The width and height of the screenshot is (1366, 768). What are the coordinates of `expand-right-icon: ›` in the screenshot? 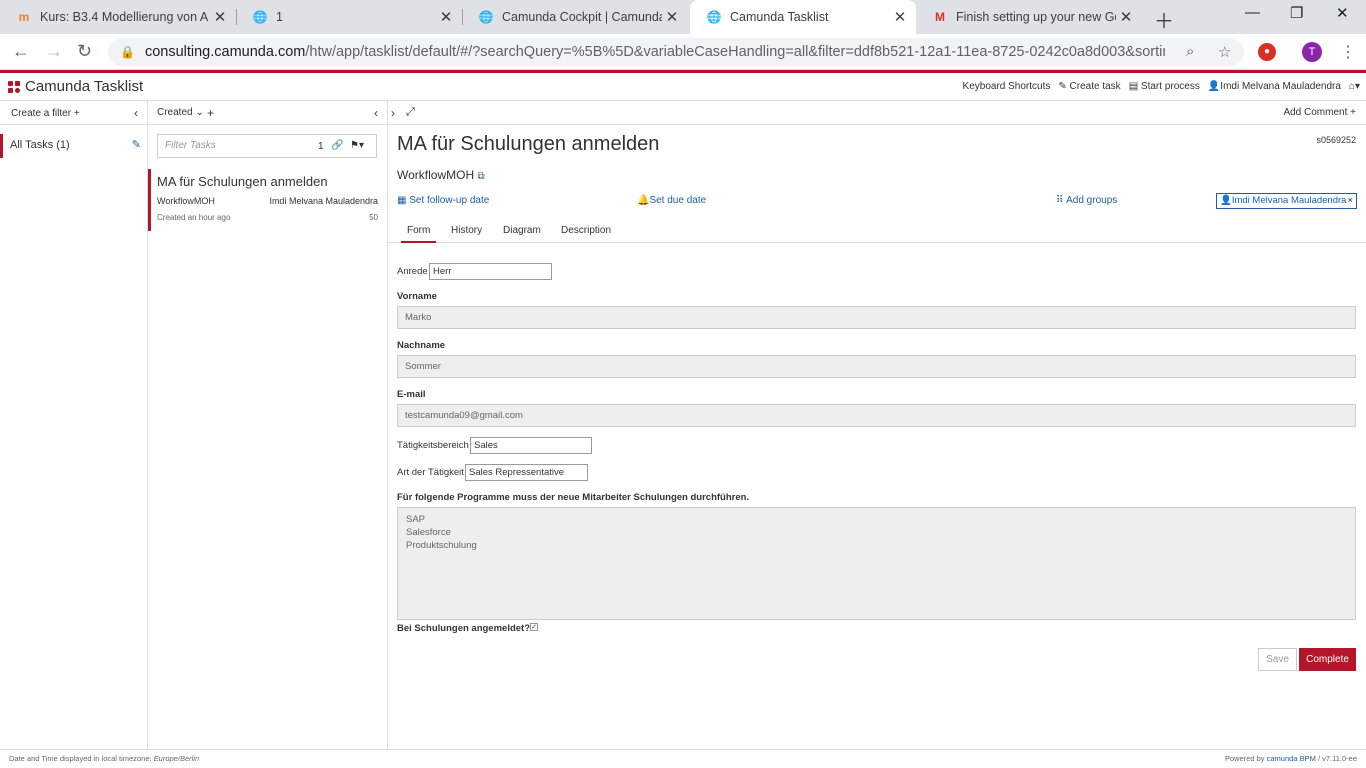 It's located at (393, 113).